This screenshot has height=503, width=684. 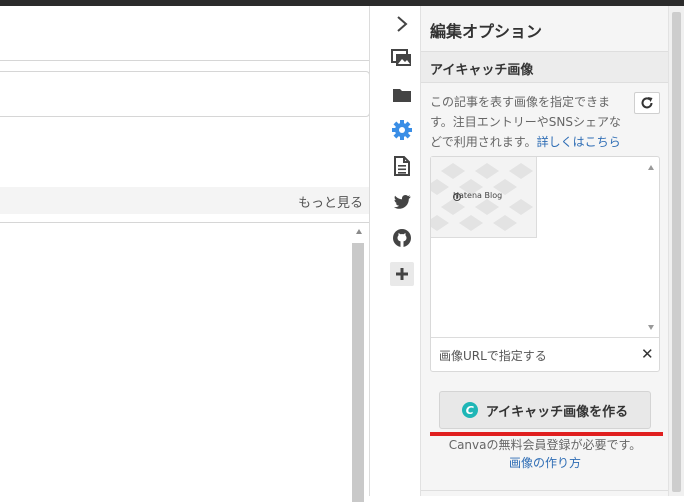 I want to click on folder-button, so click(x=402, y=95).